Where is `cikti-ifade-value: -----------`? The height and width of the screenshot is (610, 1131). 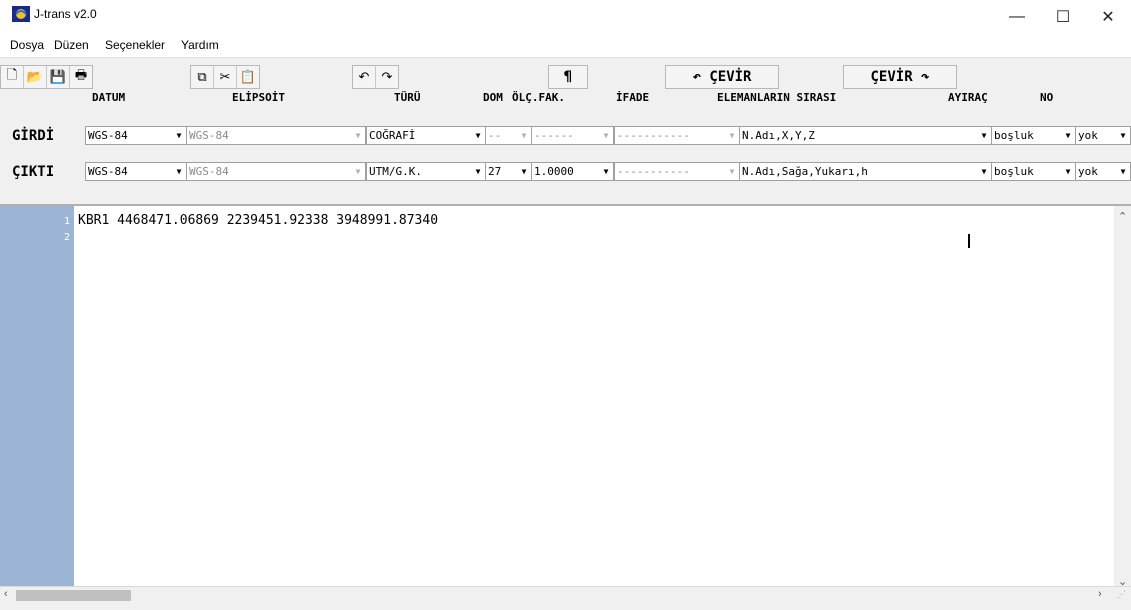 cikti-ifade-value: ----------- is located at coordinates (653, 171).